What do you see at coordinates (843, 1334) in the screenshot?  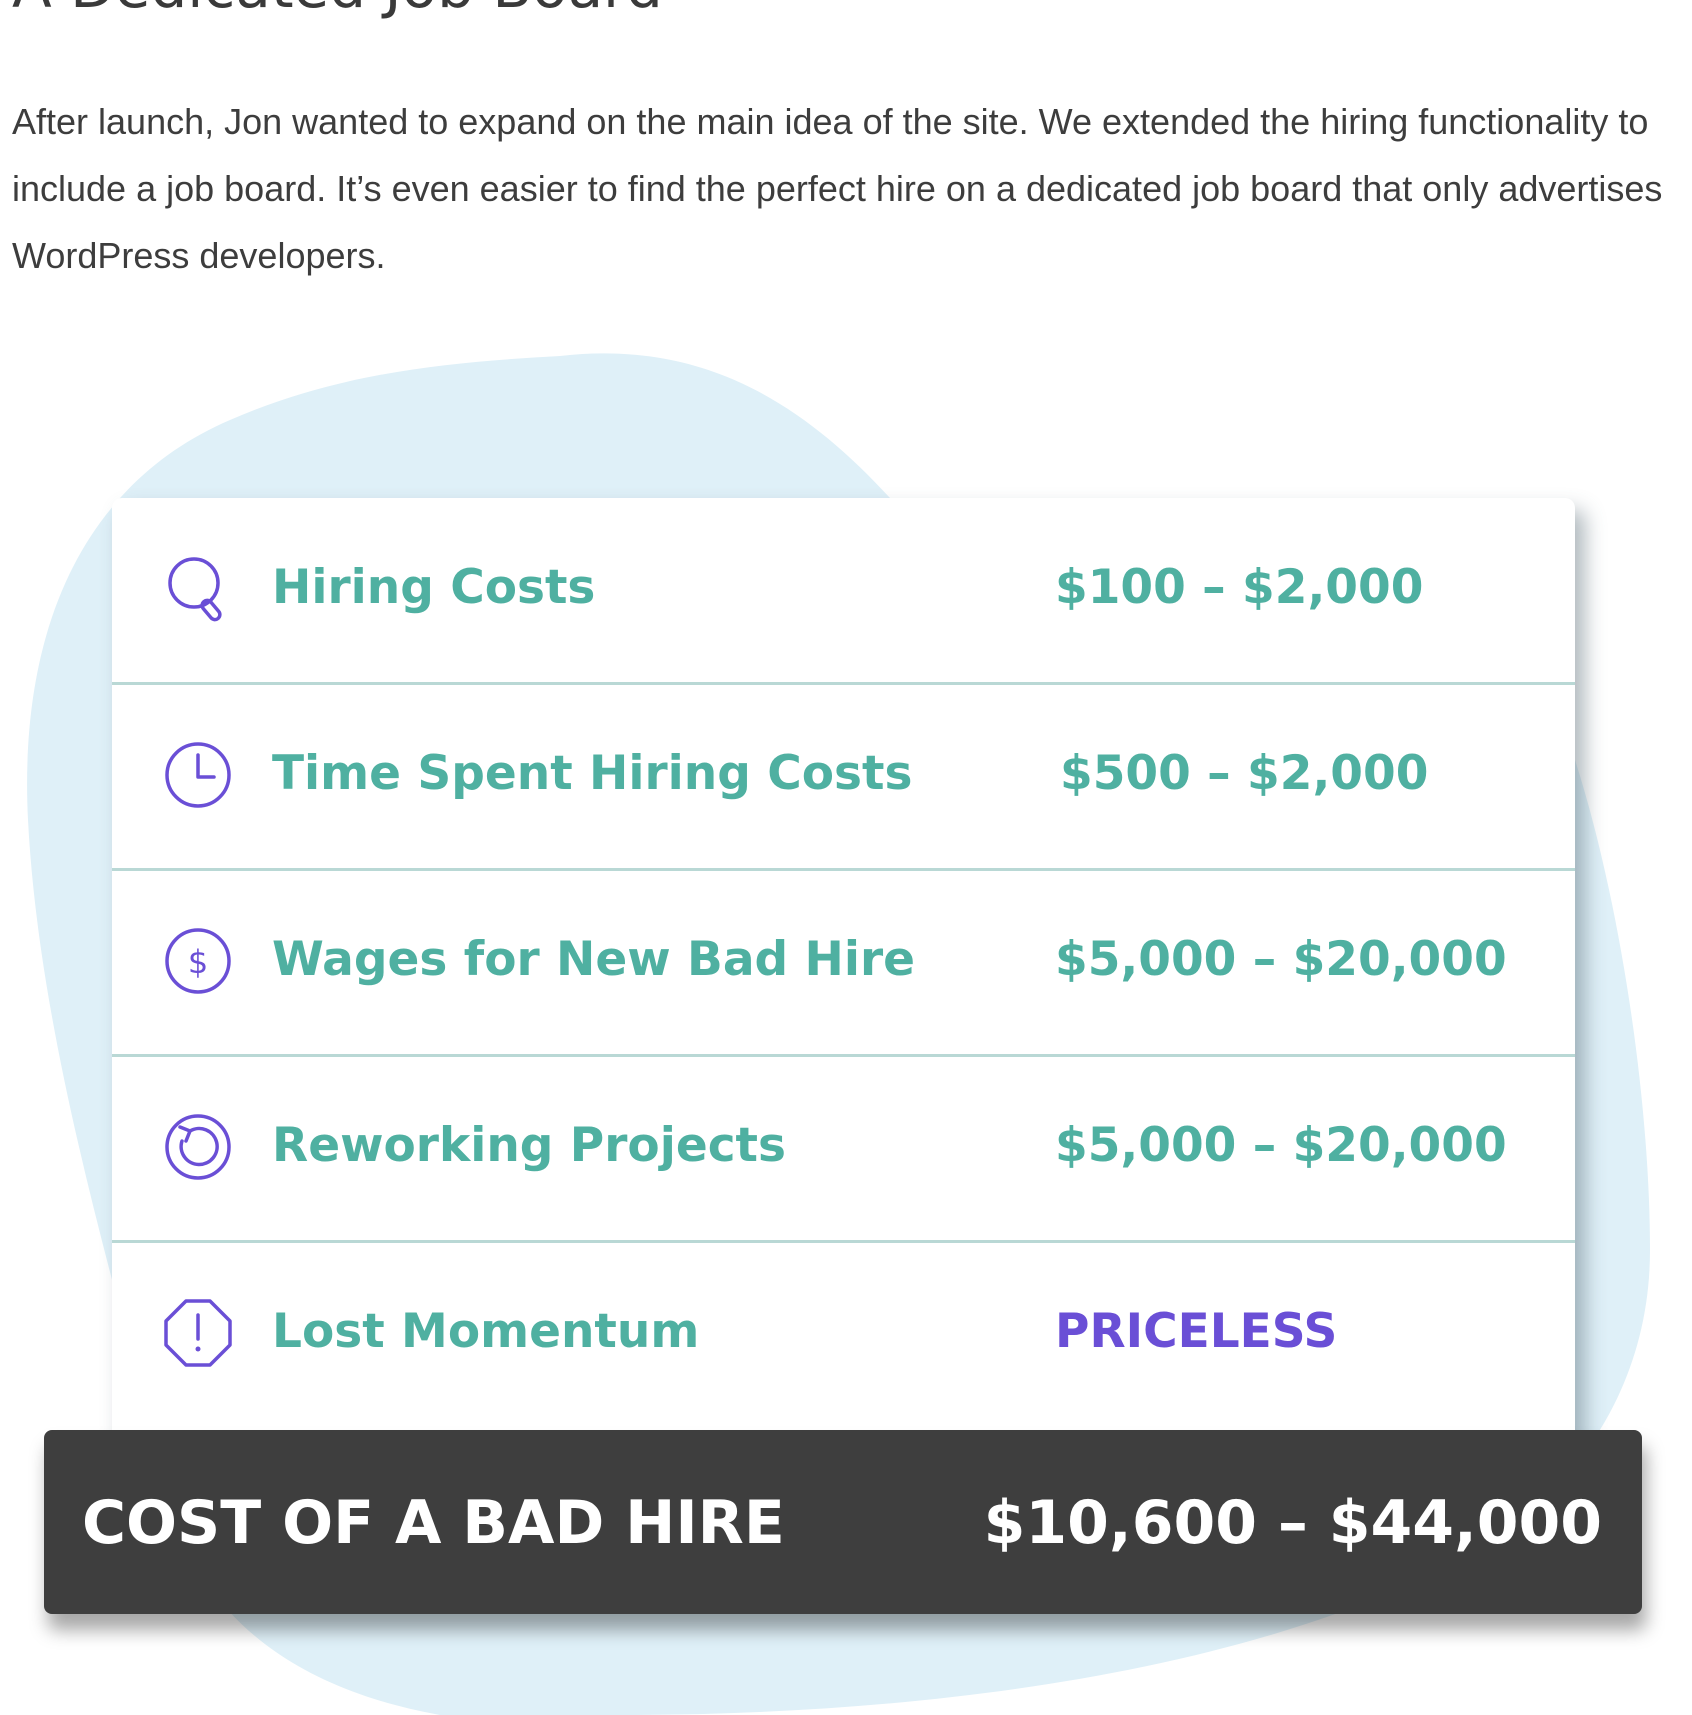 I see `cost-row-lost-momentum: Lost Momentum PRICELESS` at bounding box center [843, 1334].